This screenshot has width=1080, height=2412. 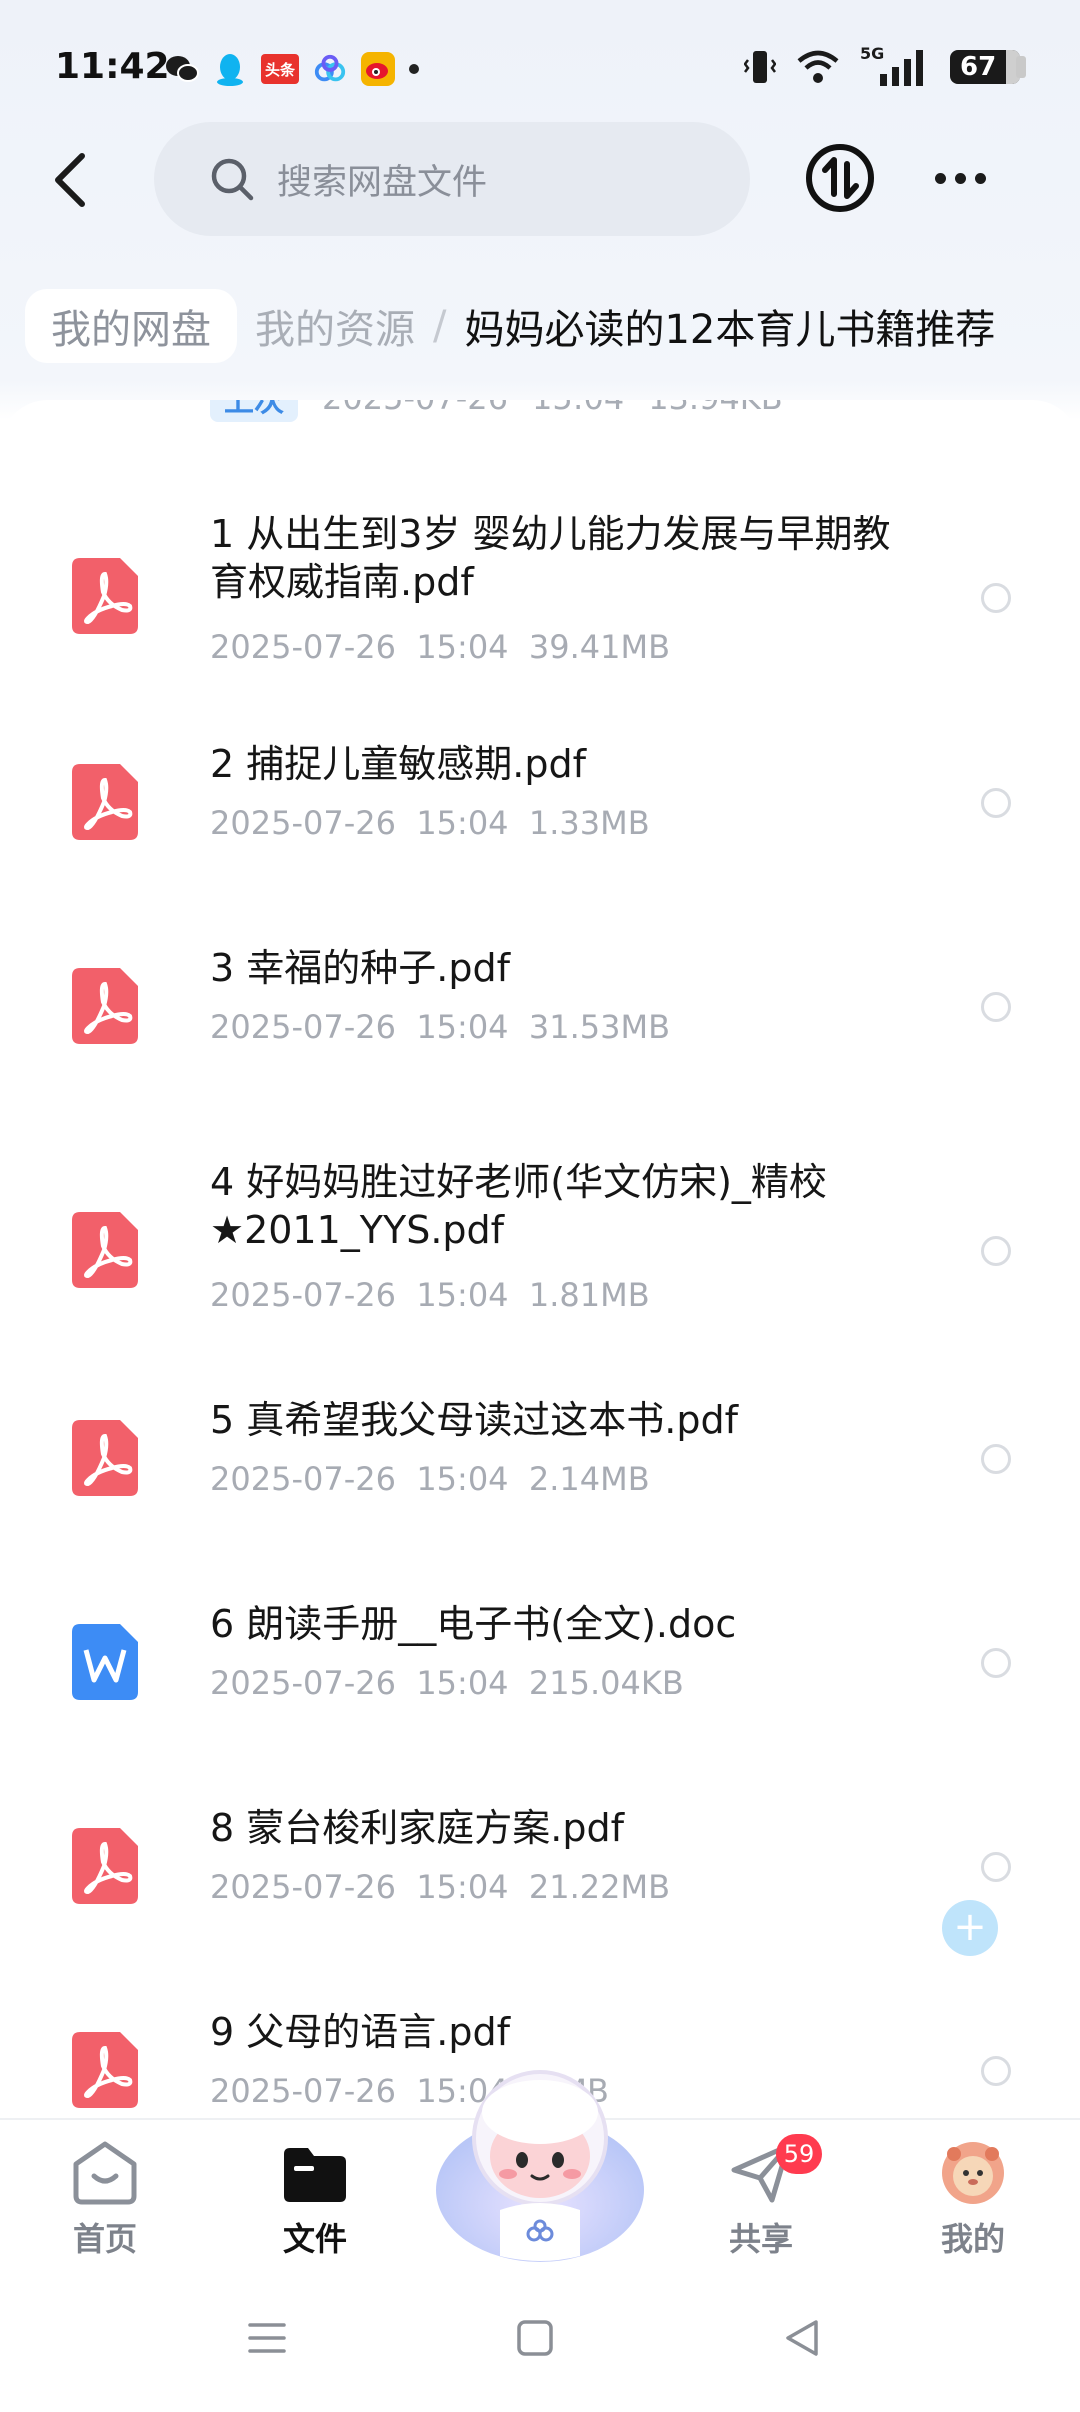 What do you see at coordinates (414, 69) in the screenshot?
I see `more-notifications-dot` at bounding box center [414, 69].